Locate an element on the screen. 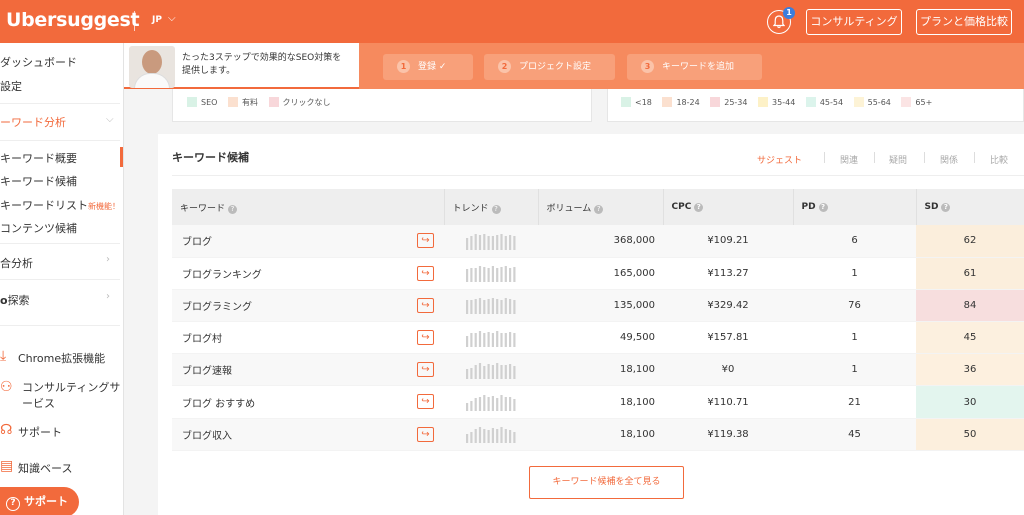 This screenshot has width=1024, height=515. keyword-cell: ブログ ↪ is located at coordinates (308, 241).